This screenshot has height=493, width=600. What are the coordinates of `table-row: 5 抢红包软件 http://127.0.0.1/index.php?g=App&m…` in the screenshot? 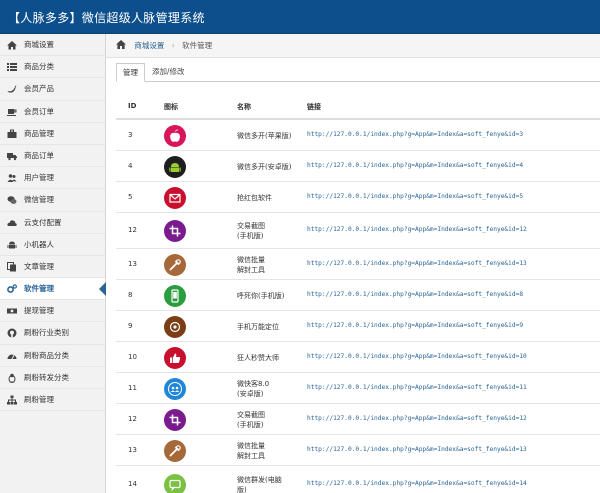 It's located at (358, 197).